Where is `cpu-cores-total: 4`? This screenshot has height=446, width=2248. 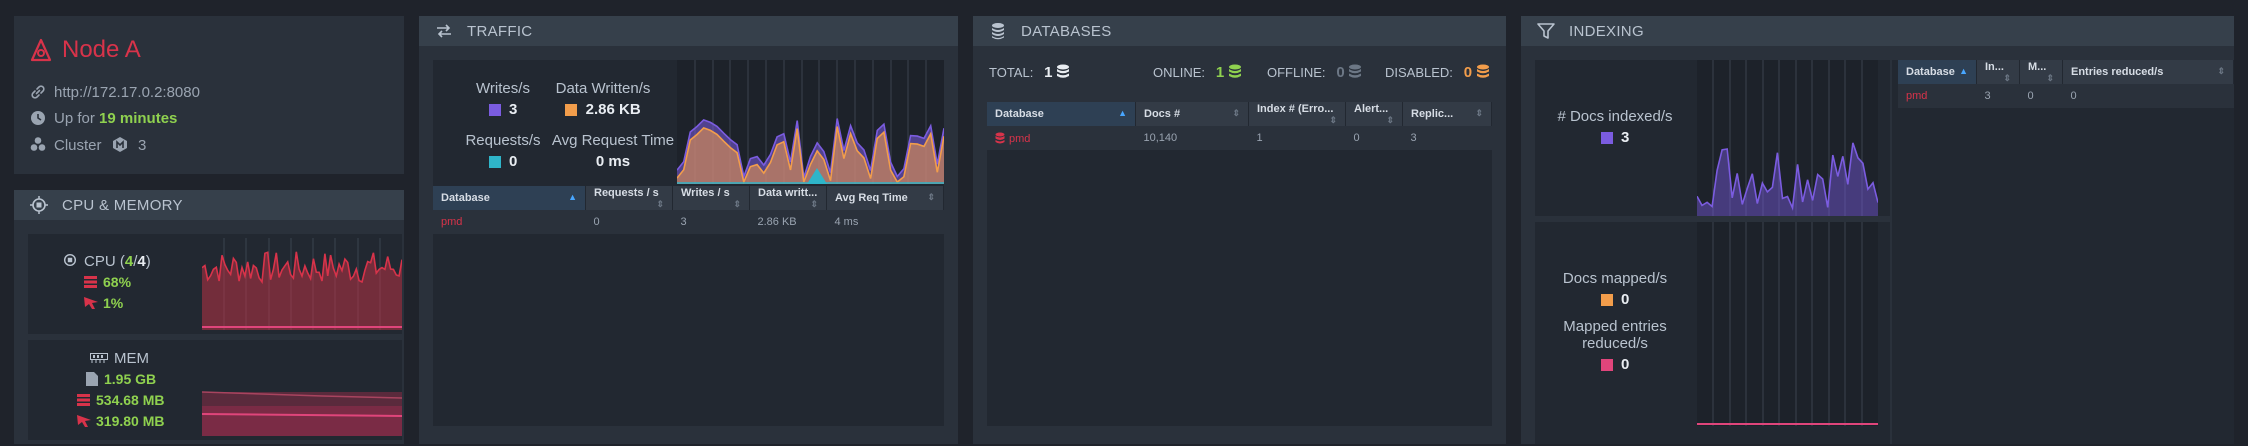 cpu-cores-total: 4 is located at coordinates (141, 261).